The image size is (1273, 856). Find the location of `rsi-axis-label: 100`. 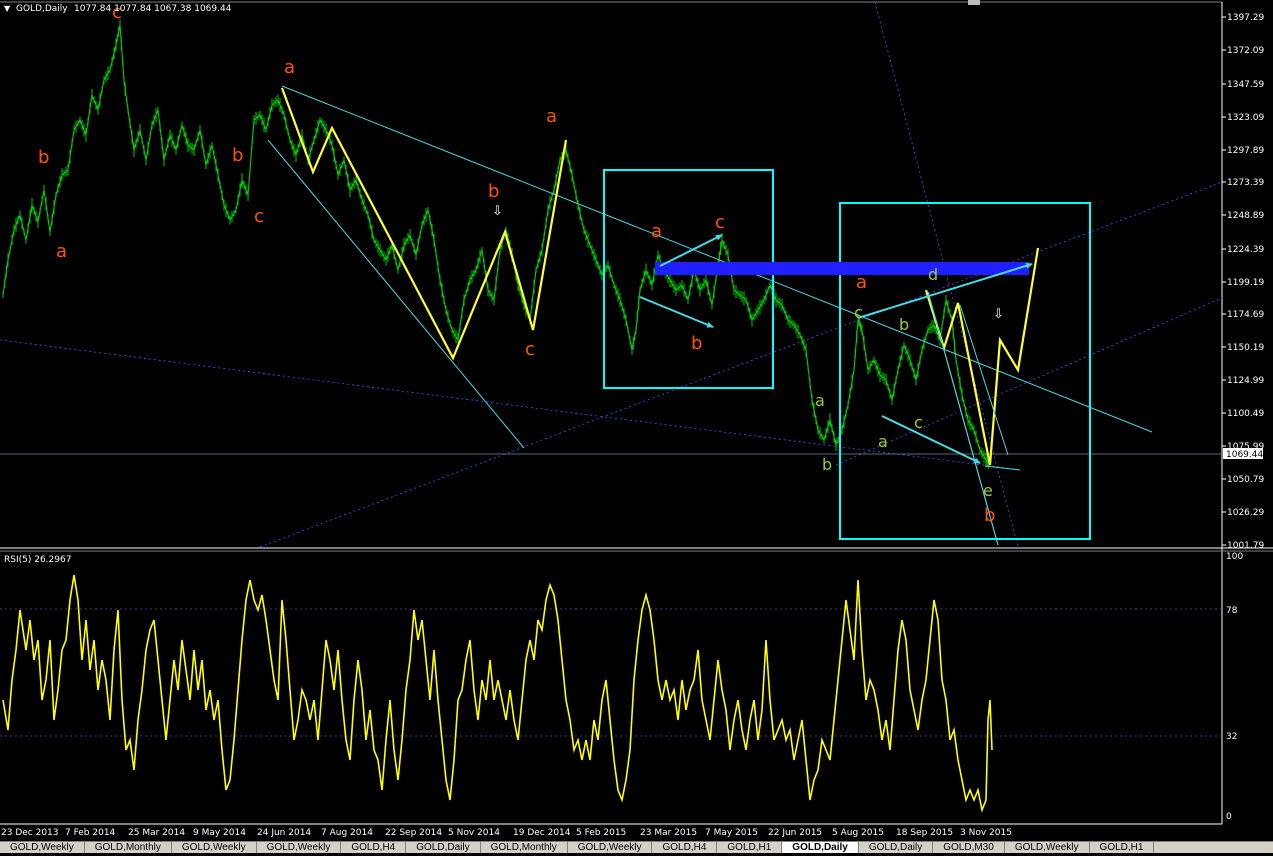

rsi-axis-label: 100 is located at coordinates (1234, 557).